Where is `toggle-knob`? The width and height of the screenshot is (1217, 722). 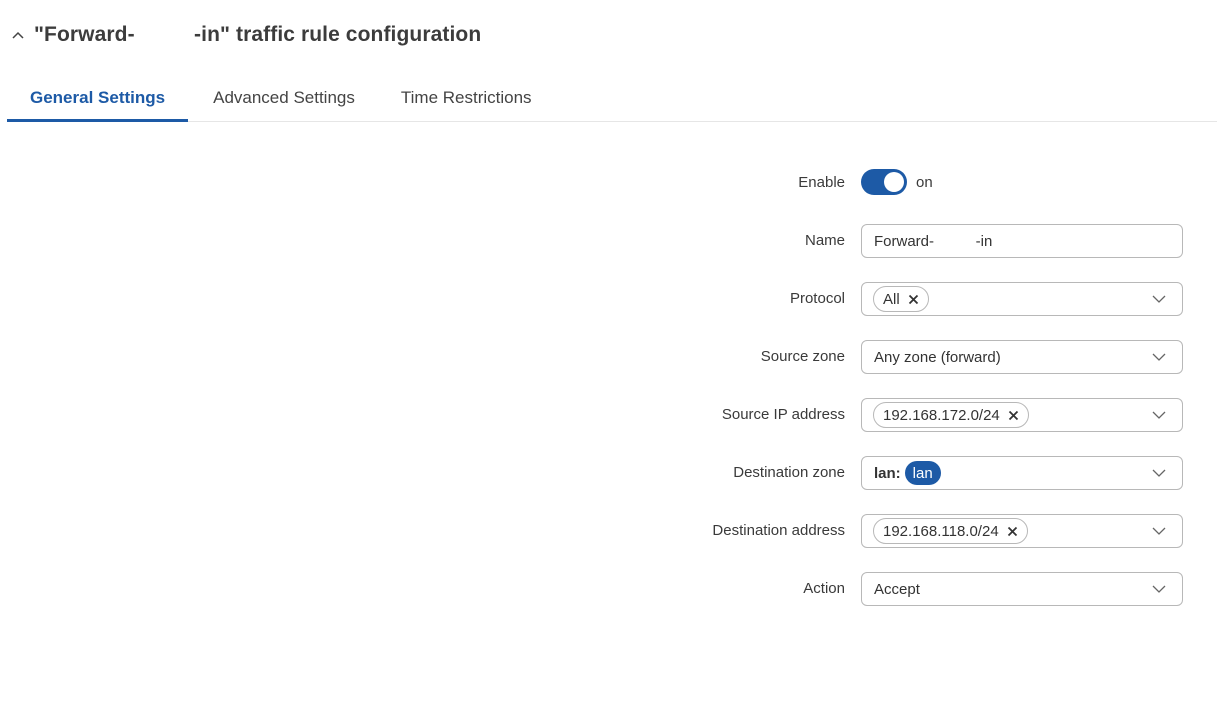 toggle-knob is located at coordinates (894, 182).